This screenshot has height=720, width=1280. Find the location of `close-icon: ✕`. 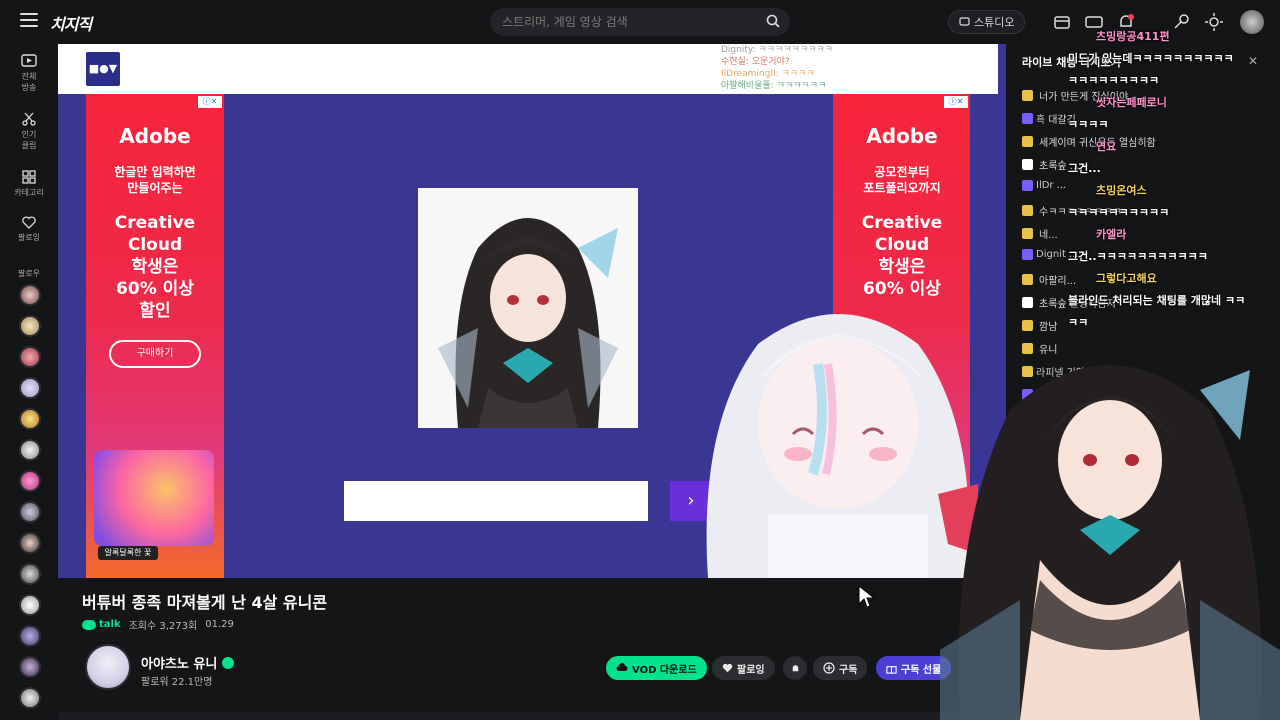

close-icon: ✕ is located at coordinates (1253, 61).